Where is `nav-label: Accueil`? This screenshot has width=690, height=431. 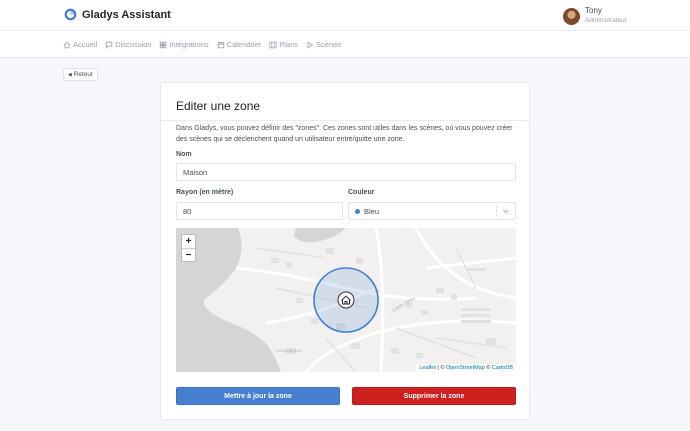
nav-label: Accueil is located at coordinates (85, 44).